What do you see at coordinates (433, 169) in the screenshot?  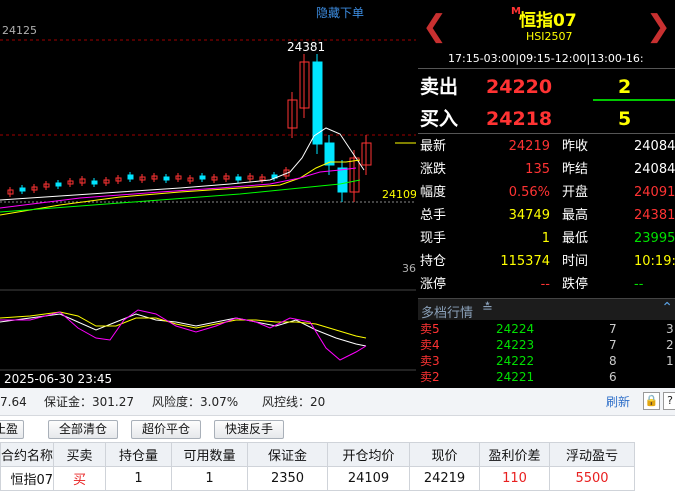 I see `stat-label: 涨跌` at bounding box center [433, 169].